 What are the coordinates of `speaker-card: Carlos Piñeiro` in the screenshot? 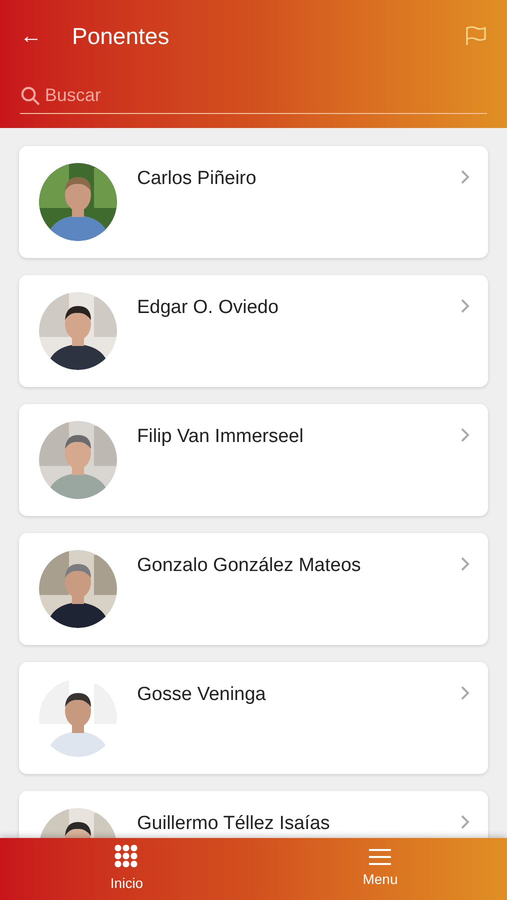 It's located at (253, 202).